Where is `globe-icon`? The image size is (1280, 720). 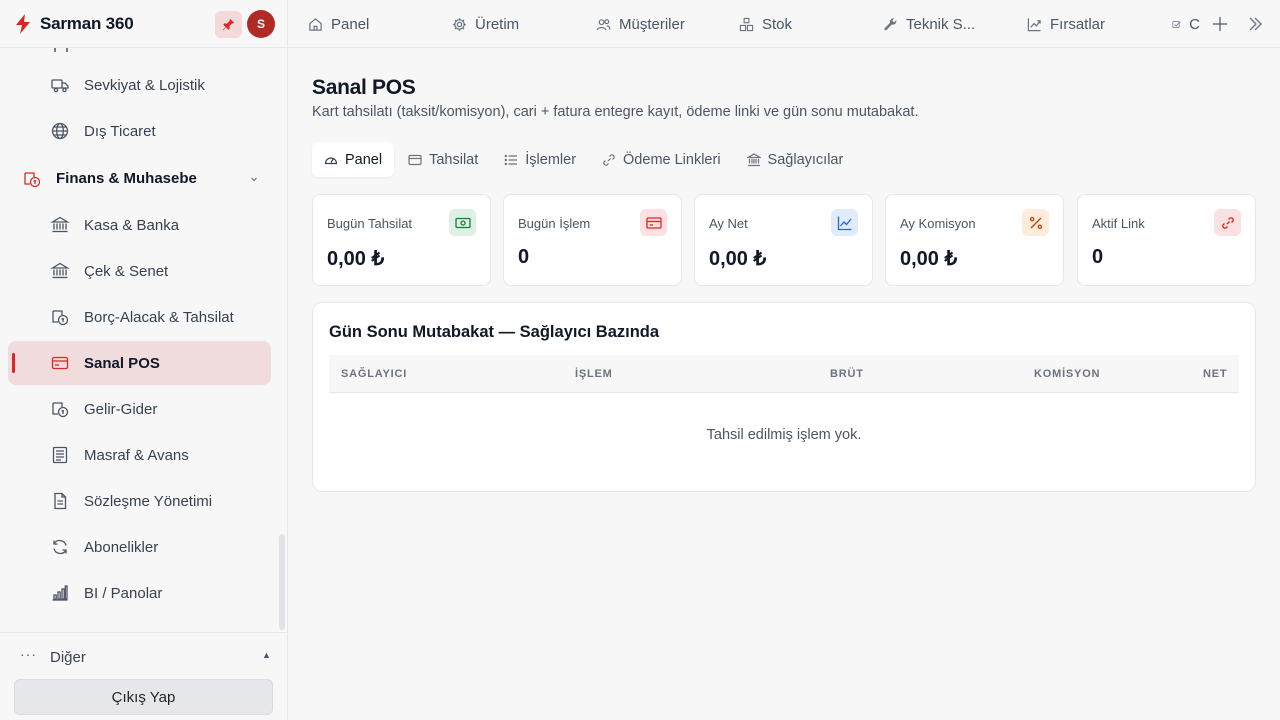 globe-icon is located at coordinates (60, 131).